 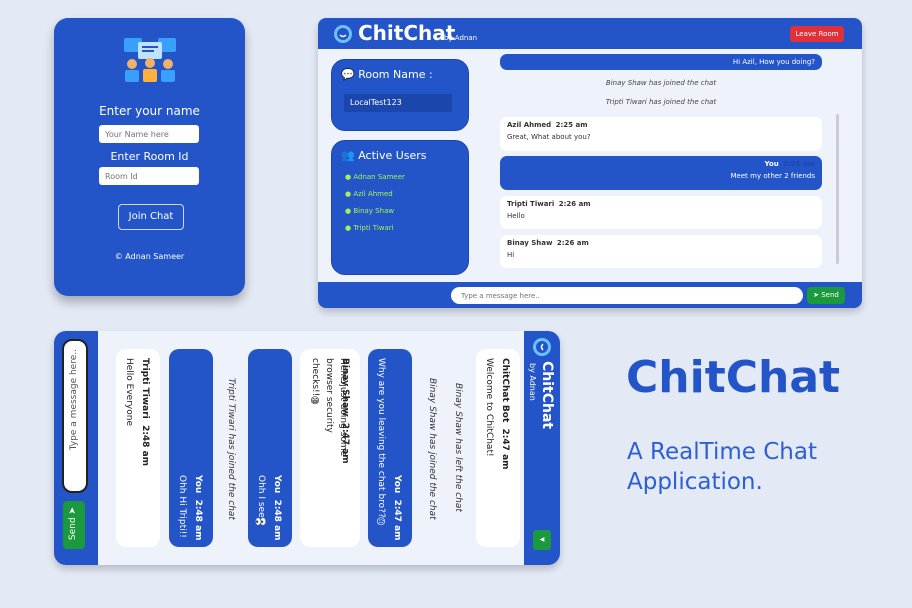 What do you see at coordinates (772, 176) in the screenshot?
I see `message-text: Meet my other 2 friends` at bounding box center [772, 176].